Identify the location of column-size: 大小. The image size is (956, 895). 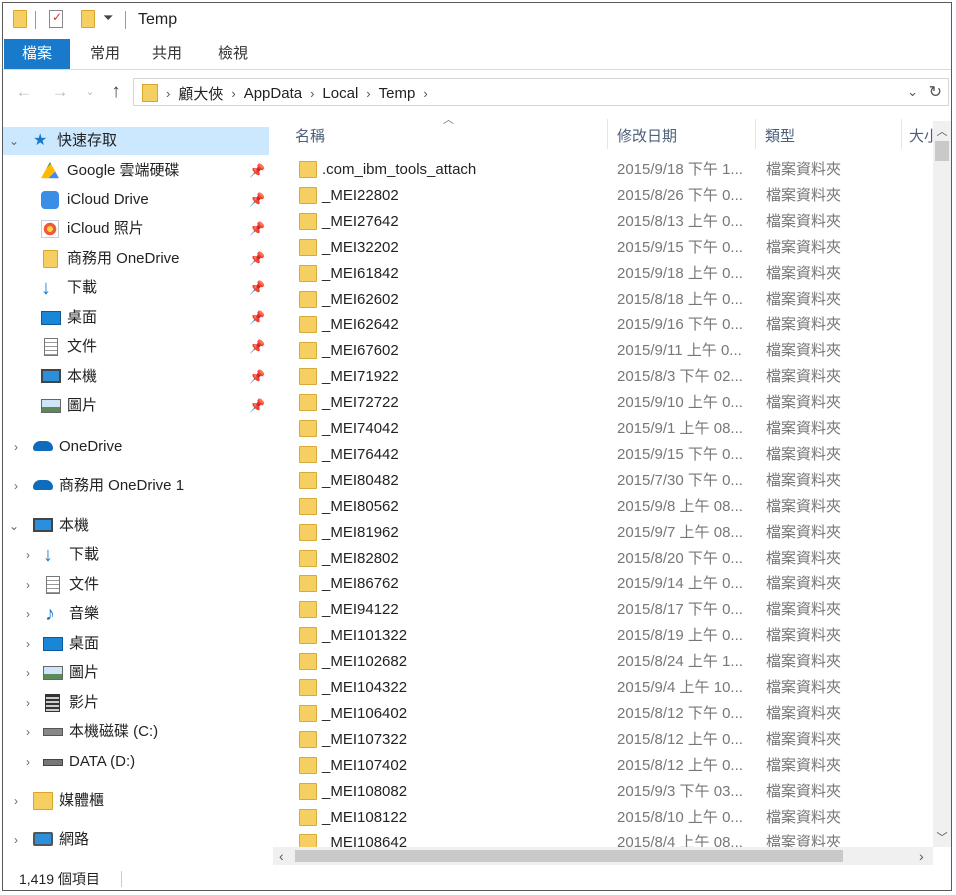
(921, 135).